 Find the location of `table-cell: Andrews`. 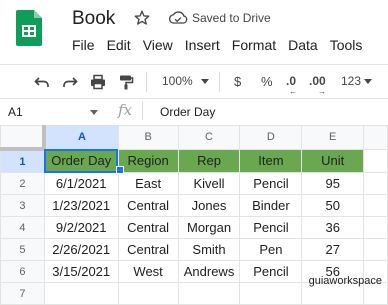

table-cell: Andrews is located at coordinates (209, 271).